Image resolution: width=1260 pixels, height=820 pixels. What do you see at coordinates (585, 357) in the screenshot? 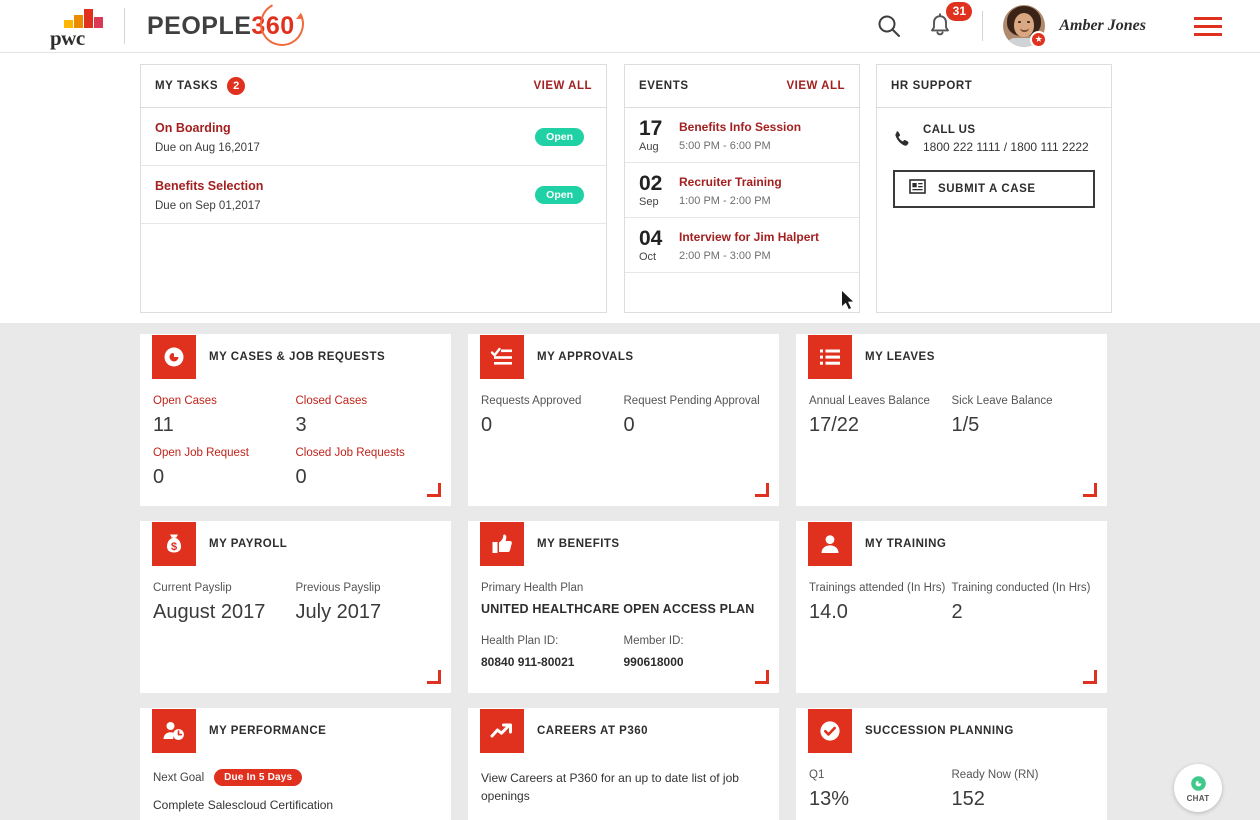
I see `tile-title: MY APPROVALS` at bounding box center [585, 357].